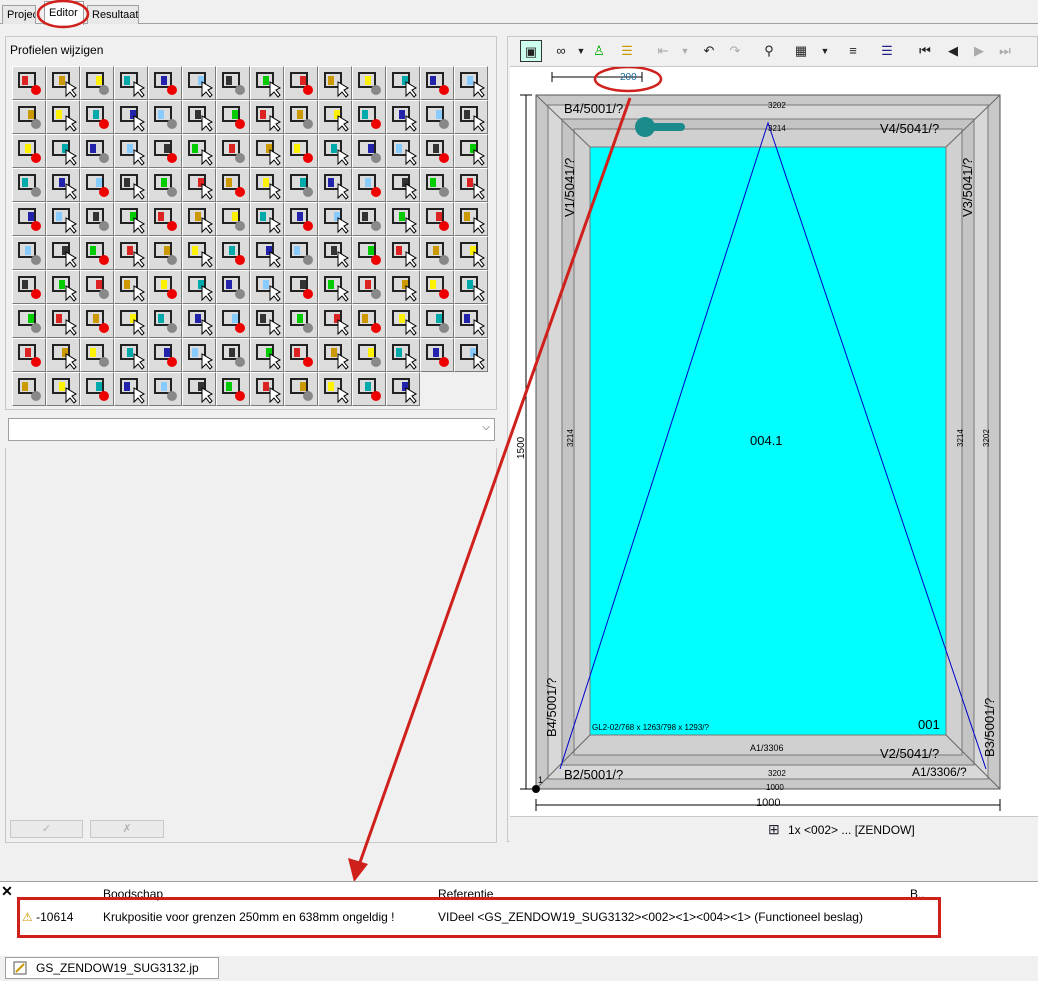  Describe the element at coordinates (663, 51) in the screenshot. I see `stretch-icon: ⇤` at that location.